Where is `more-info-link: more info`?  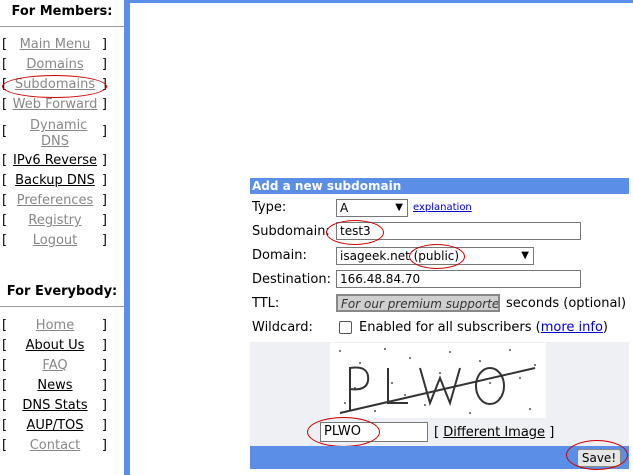
more-info-link: more info is located at coordinates (572, 327).